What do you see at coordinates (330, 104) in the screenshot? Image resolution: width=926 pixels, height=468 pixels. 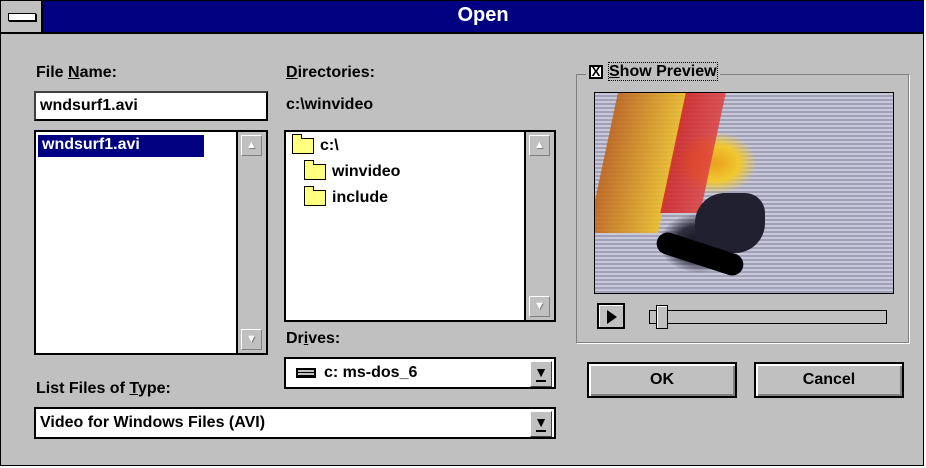 I see `current-directory-path: c:\winvideo` at bounding box center [330, 104].